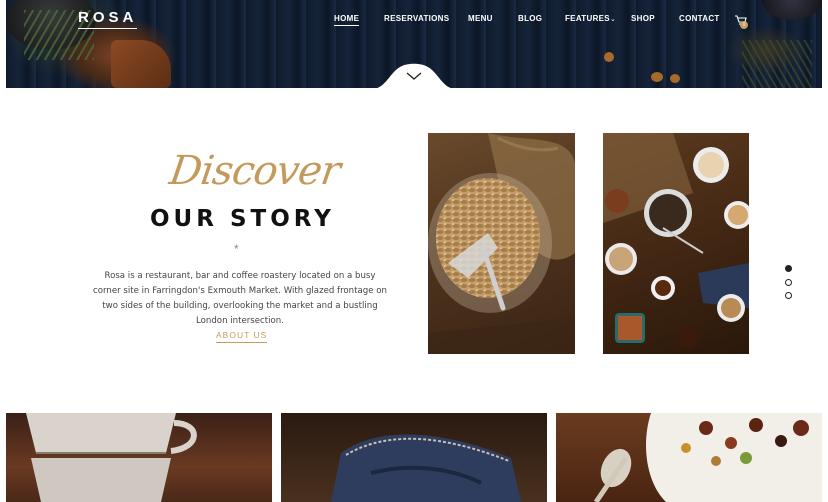 This screenshot has height=502, width=828. Describe the element at coordinates (254, 171) in the screenshot. I see `story-script-title: Discover` at that location.